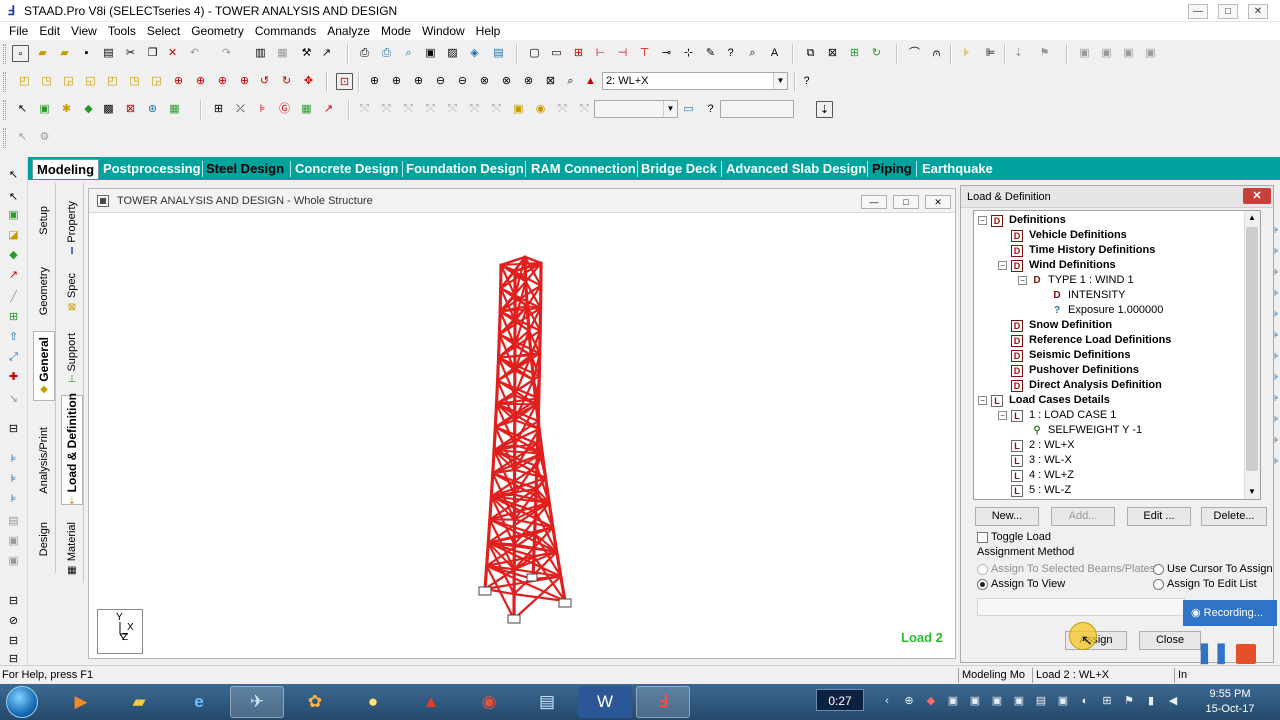 The width and height of the screenshot is (1280, 720). Describe the element at coordinates (540, 109) in the screenshot. I see `yellow-circle-icon: ◉` at that location.